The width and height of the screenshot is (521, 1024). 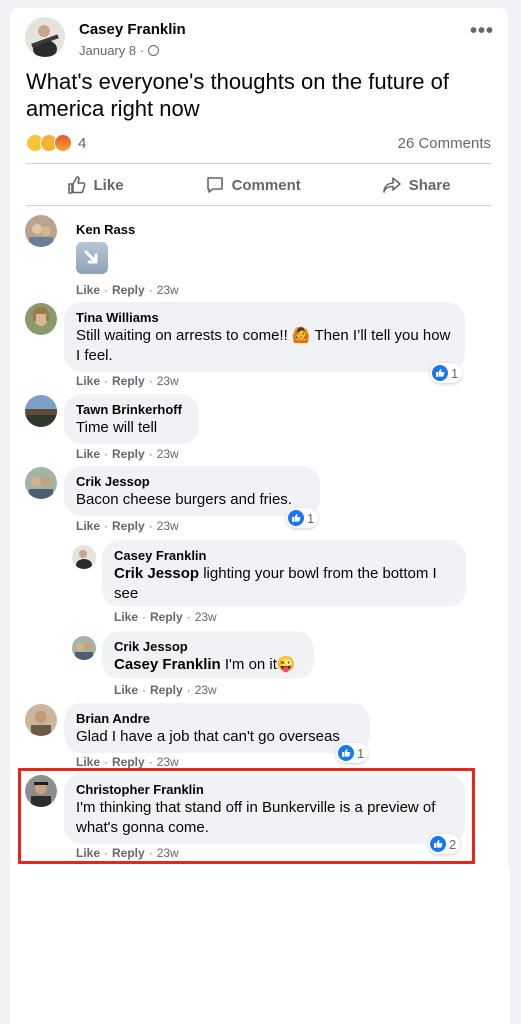 What do you see at coordinates (284, 556) in the screenshot?
I see `comment-author: Casey Franklin` at bounding box center [284, 556].